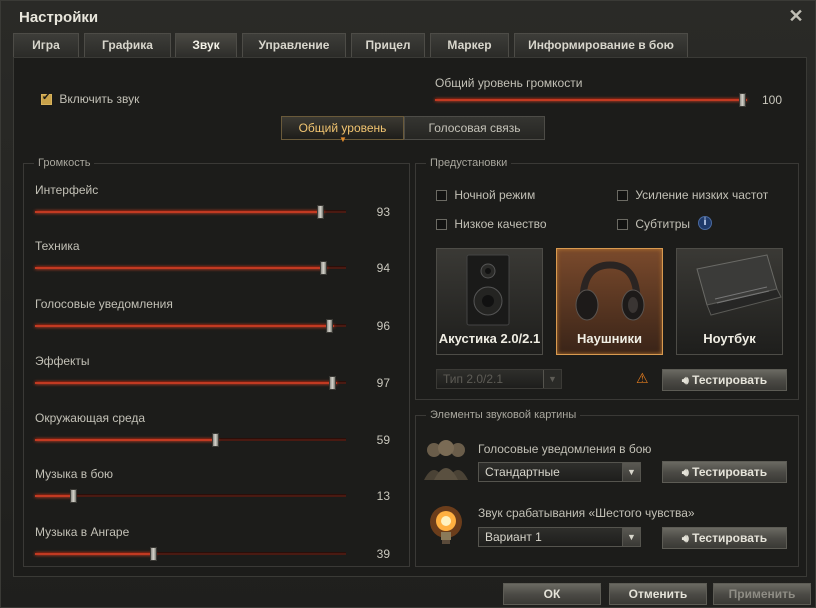 The width and height of the screenshot is (816, 608). Describe the element at coordinates (383, 212) in the screenshot. I see `slider-value-interface: 93` at that location.